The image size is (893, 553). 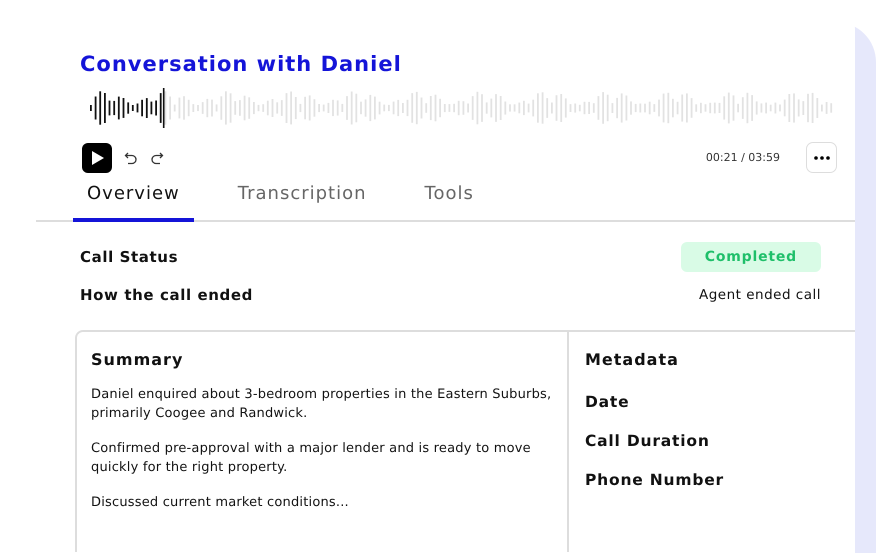 I want to click on tab: Transcription, so click(x=302, y=198).